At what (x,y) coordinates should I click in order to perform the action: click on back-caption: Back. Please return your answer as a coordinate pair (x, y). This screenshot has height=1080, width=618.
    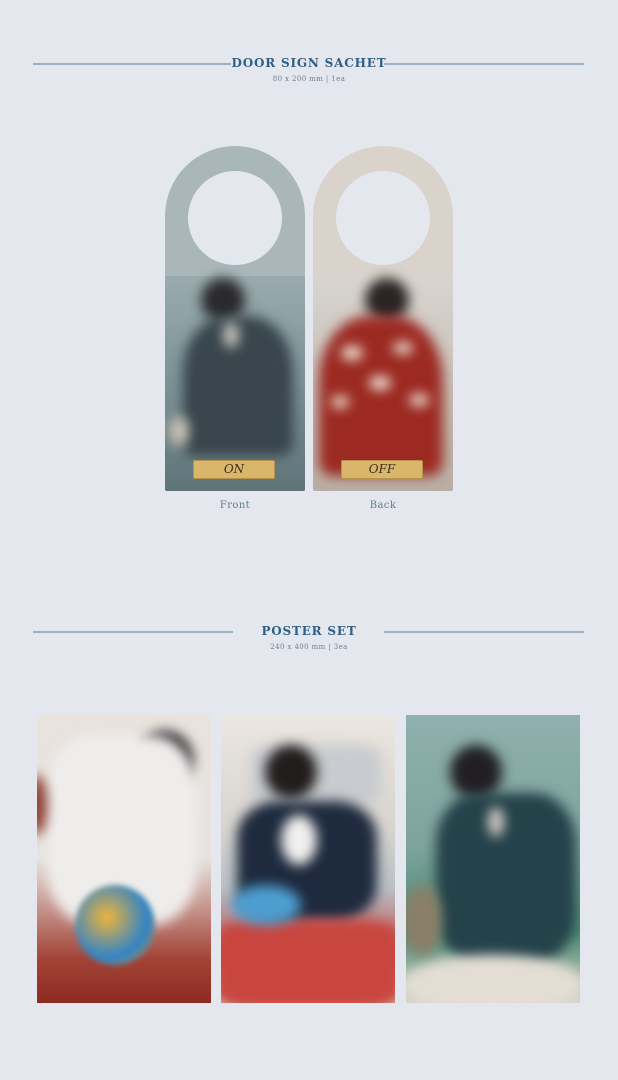
    Looking at the image, I should click on (383, 505).